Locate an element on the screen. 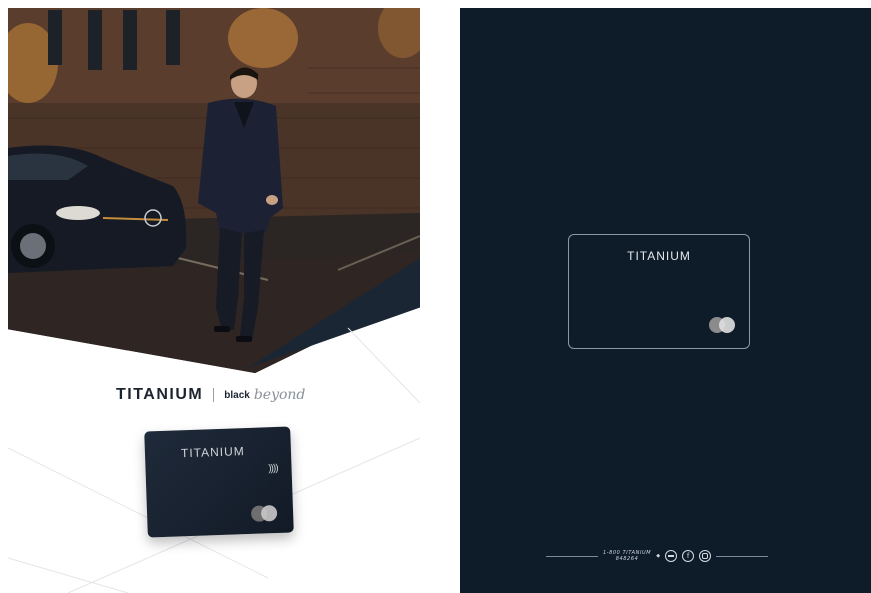  footer-phone-line2: 848264 is located at coordinates (627, 559).